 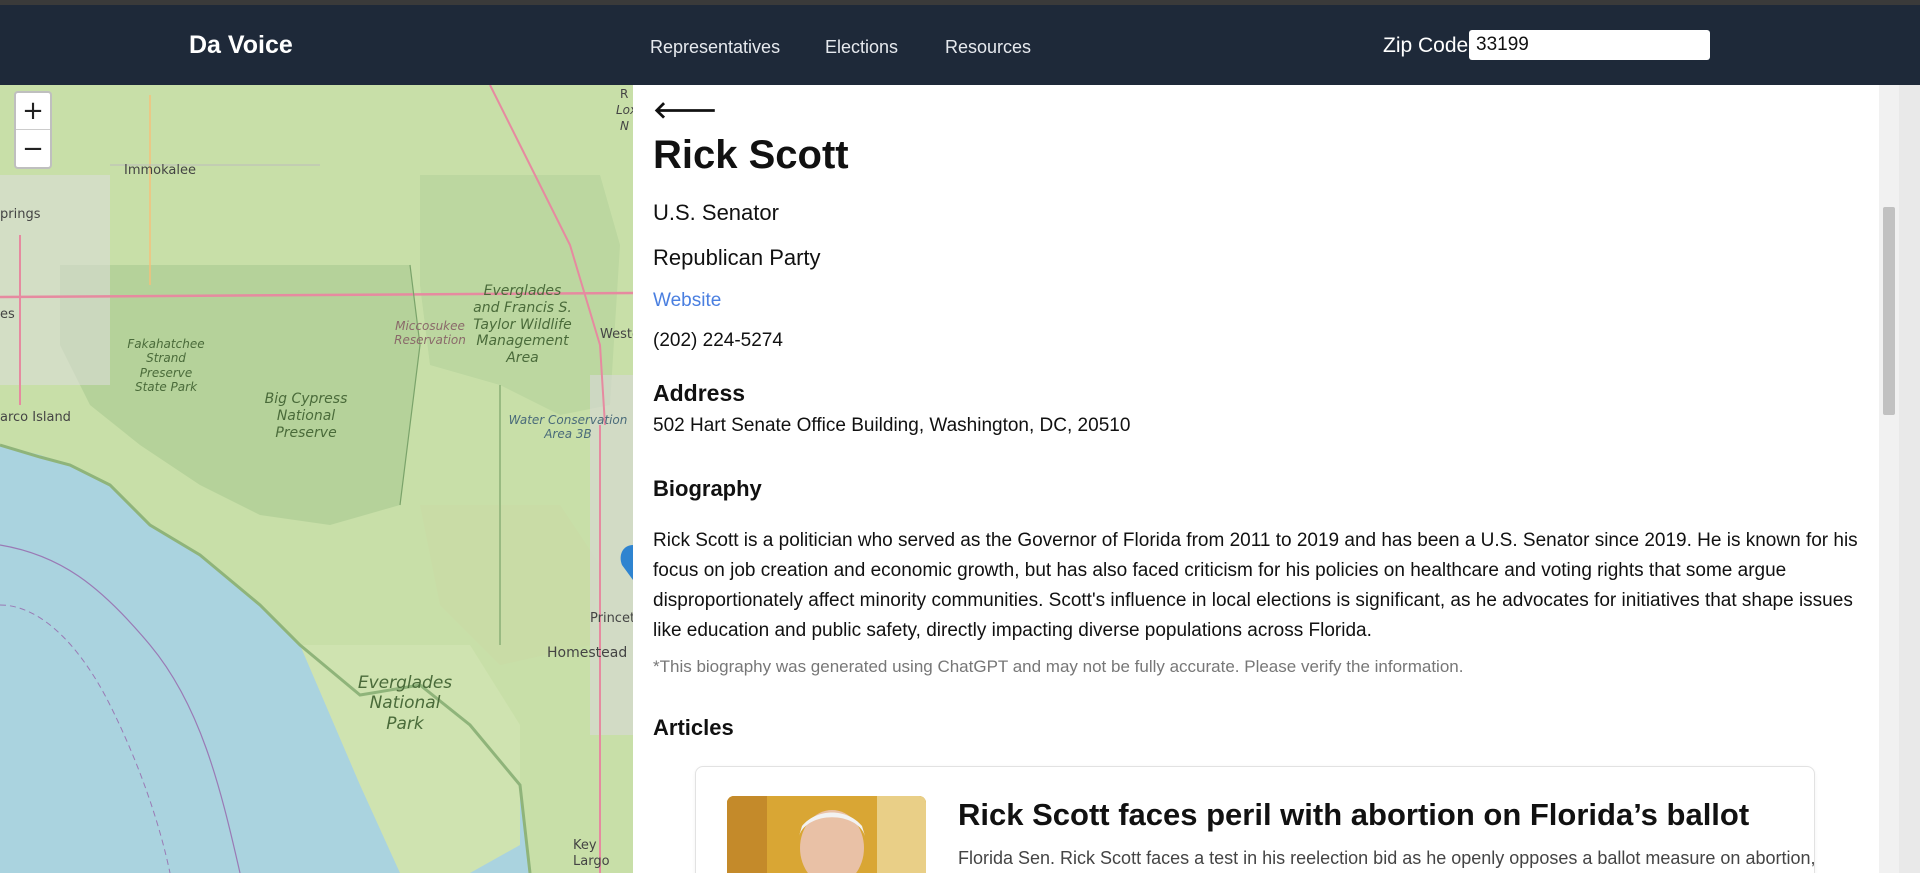 What do you see at coordinates (737, 257) in the screenshot?
I see `rep-party: Republican Party` at bounding box center [737, 257].